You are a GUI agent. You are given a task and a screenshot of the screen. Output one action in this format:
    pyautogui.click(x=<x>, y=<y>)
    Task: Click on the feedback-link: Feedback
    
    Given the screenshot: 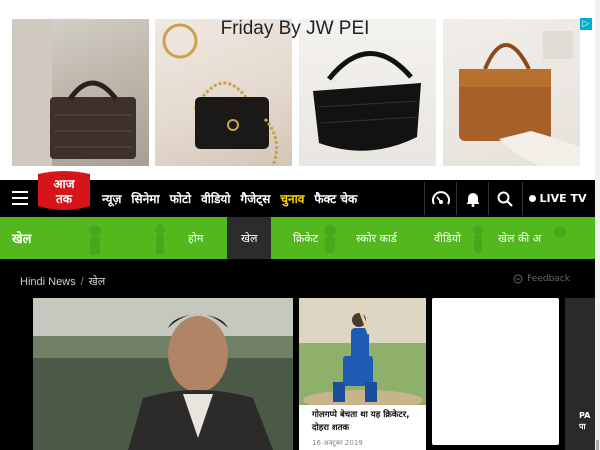 What is the action you would take?
    pyautogui.click(x=541, y=279)
    